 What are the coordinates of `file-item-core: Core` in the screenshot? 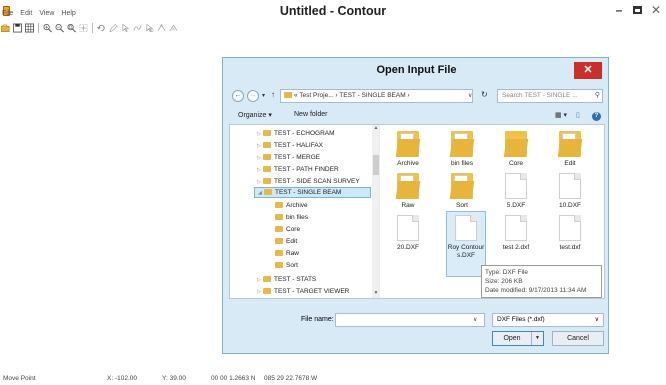 It's located at (516, 149).